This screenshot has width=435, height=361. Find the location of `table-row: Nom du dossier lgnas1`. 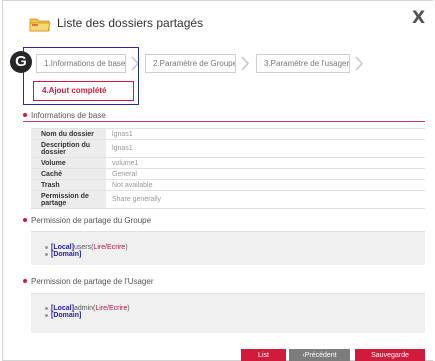

table-row: Nom du dossier lgnas1 is located at coordinates (228, 134).